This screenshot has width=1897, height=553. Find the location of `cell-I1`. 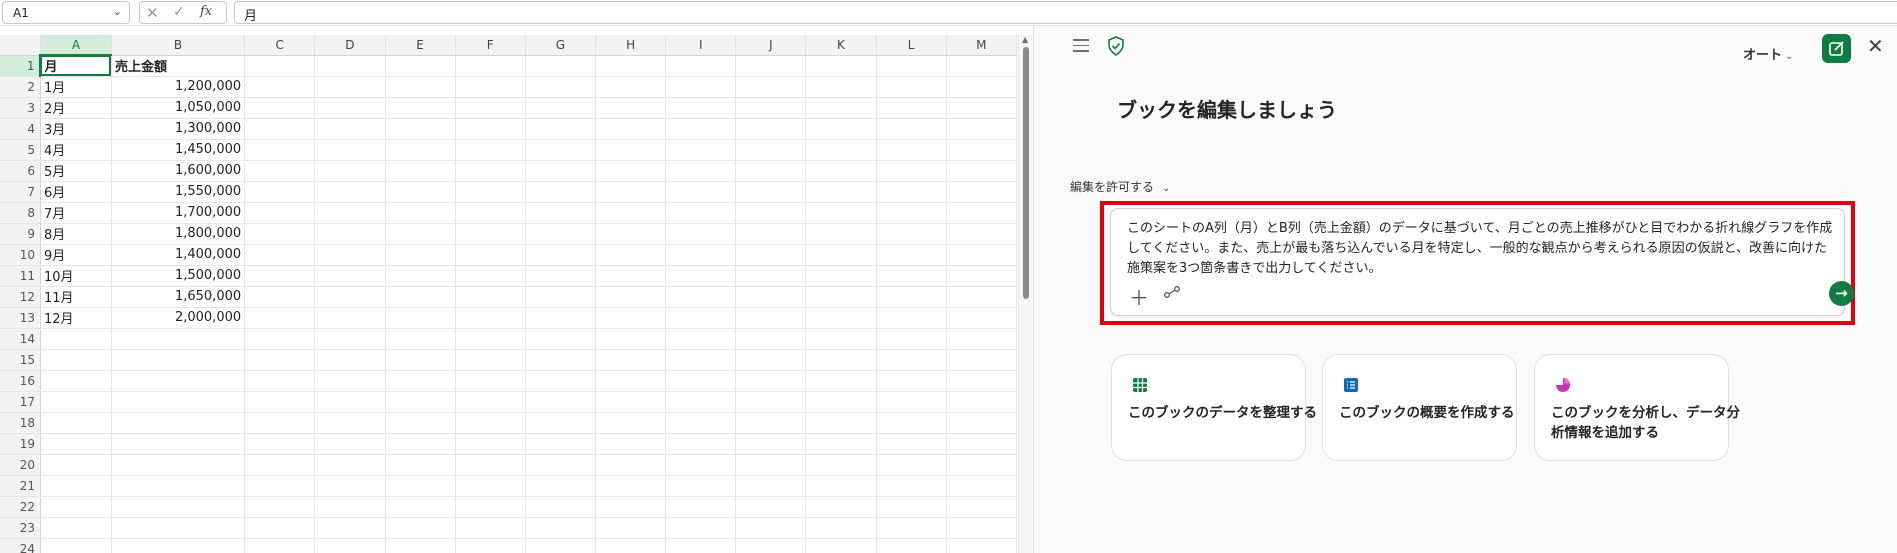

cell-I1 is located at coordinates (701, 66).